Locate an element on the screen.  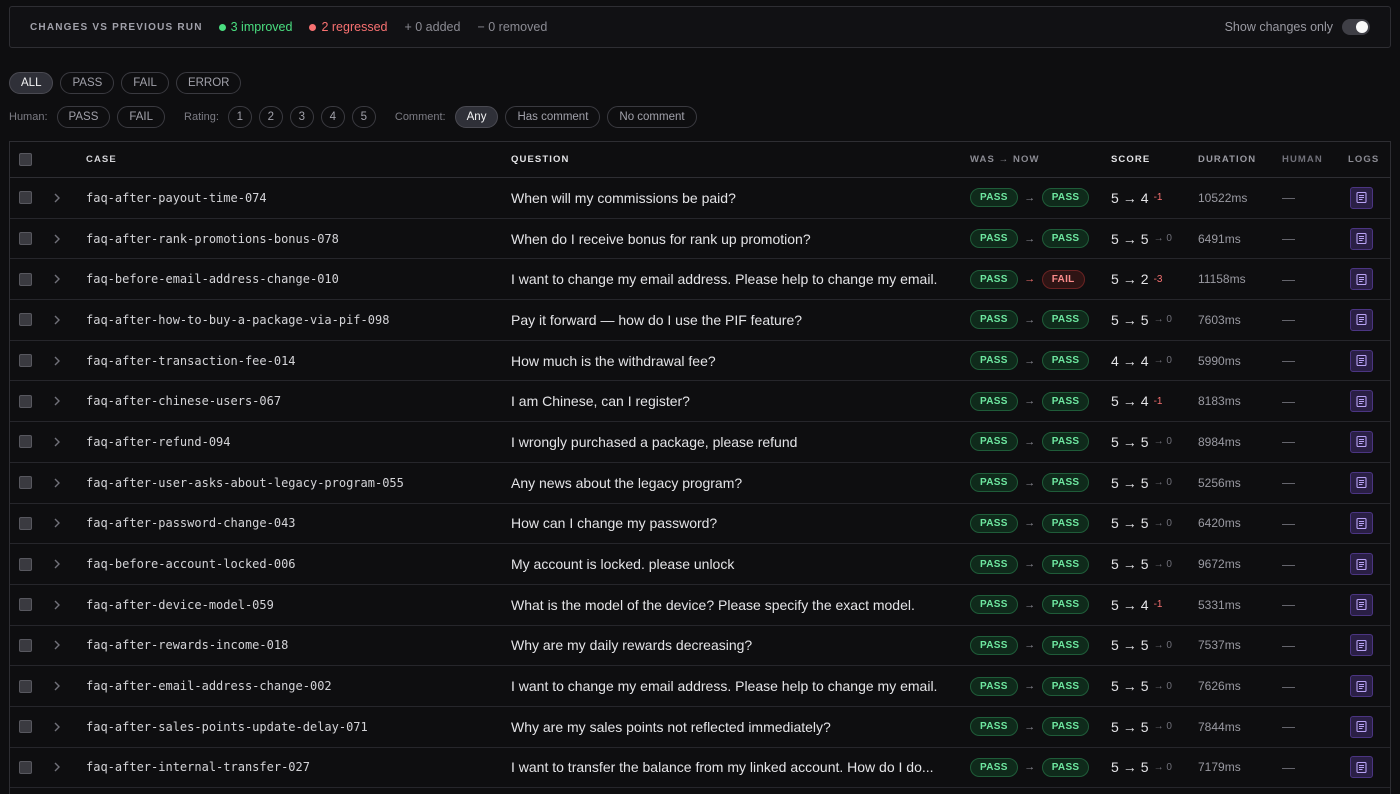
filter-all-button: ALL is located at coordinates (31, 83).